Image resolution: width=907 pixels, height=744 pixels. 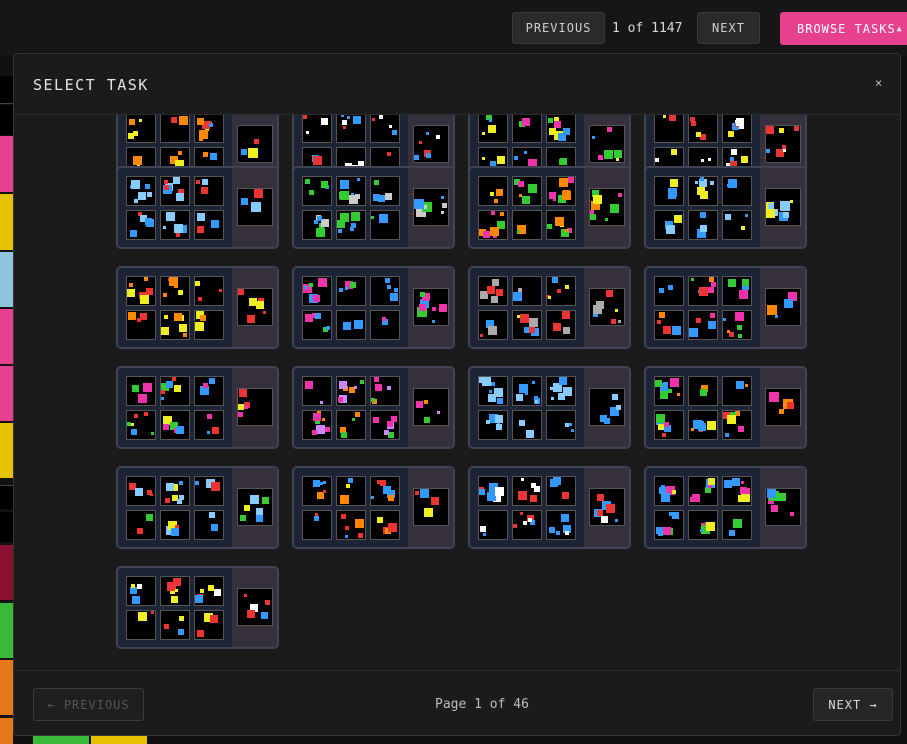 I want to click on previous-button: PREVIOUS, so click(x=558, y=28).